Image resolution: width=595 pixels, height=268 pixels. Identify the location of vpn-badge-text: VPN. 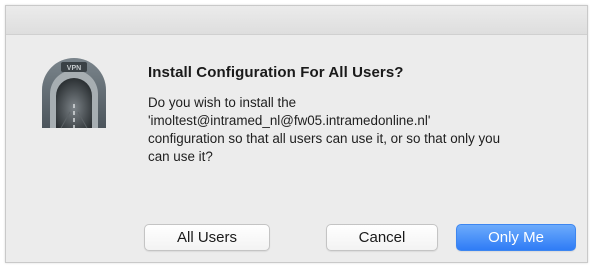
(74, 68).